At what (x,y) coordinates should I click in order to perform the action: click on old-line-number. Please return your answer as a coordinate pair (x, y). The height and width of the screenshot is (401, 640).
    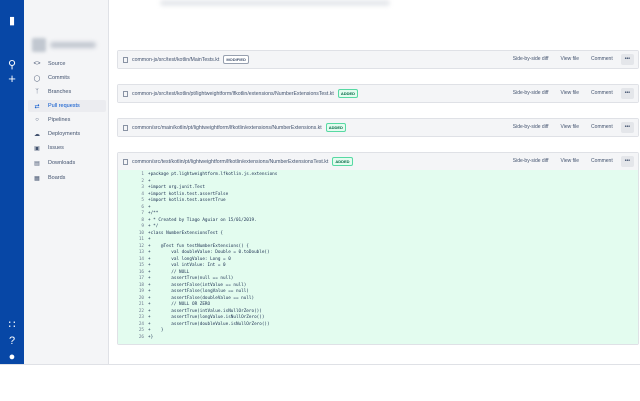
    Looking at the image, I should click on (124, 338).